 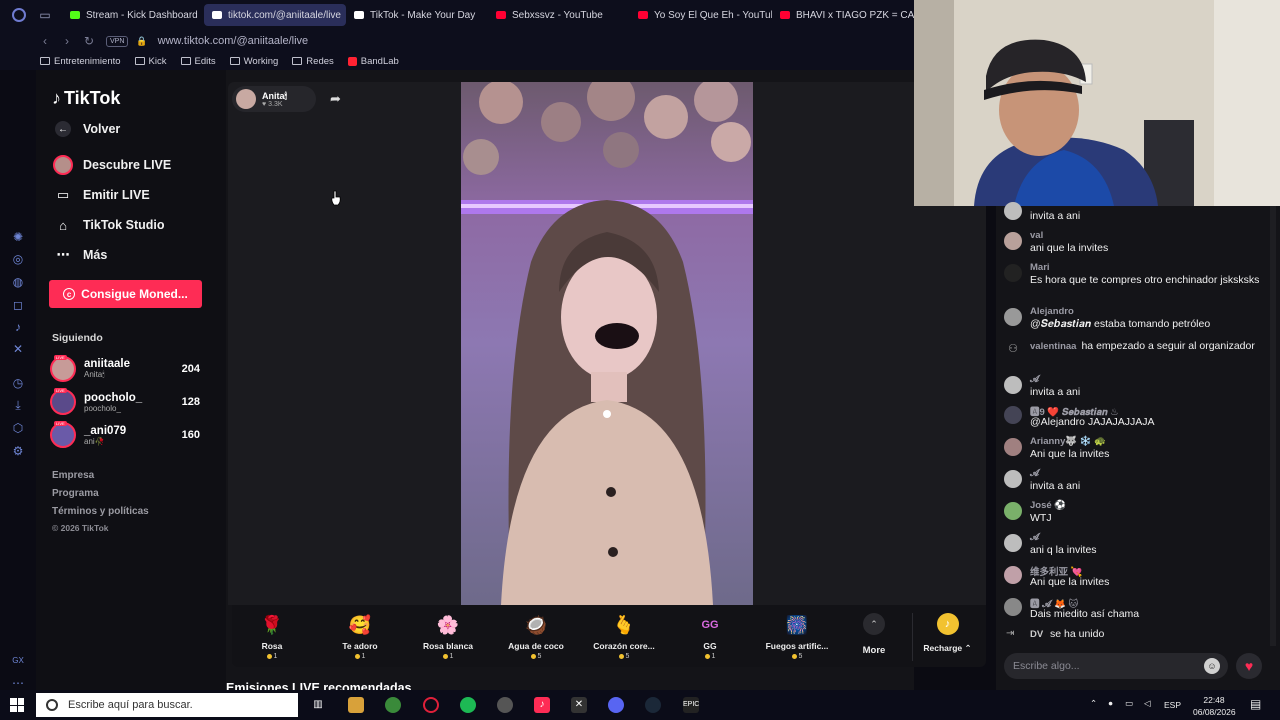 What do you see at coordinates (80, 61) in the screenshot?
I see `bookmark-folder: Entretenimiento` at bounding box center [80, 61].